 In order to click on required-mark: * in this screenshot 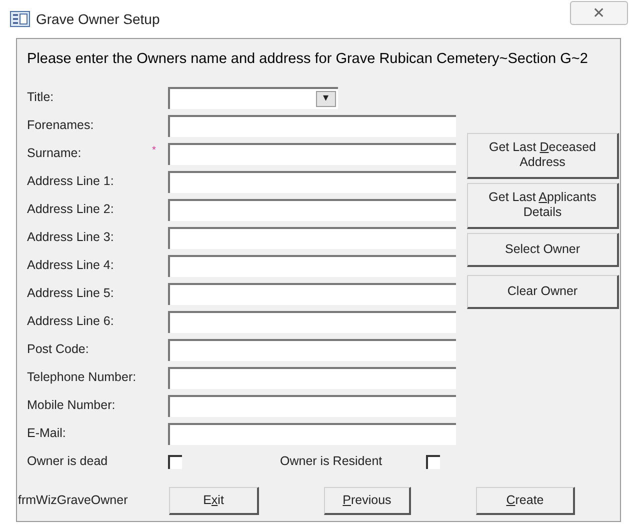, I will do `click(154, 150)`.